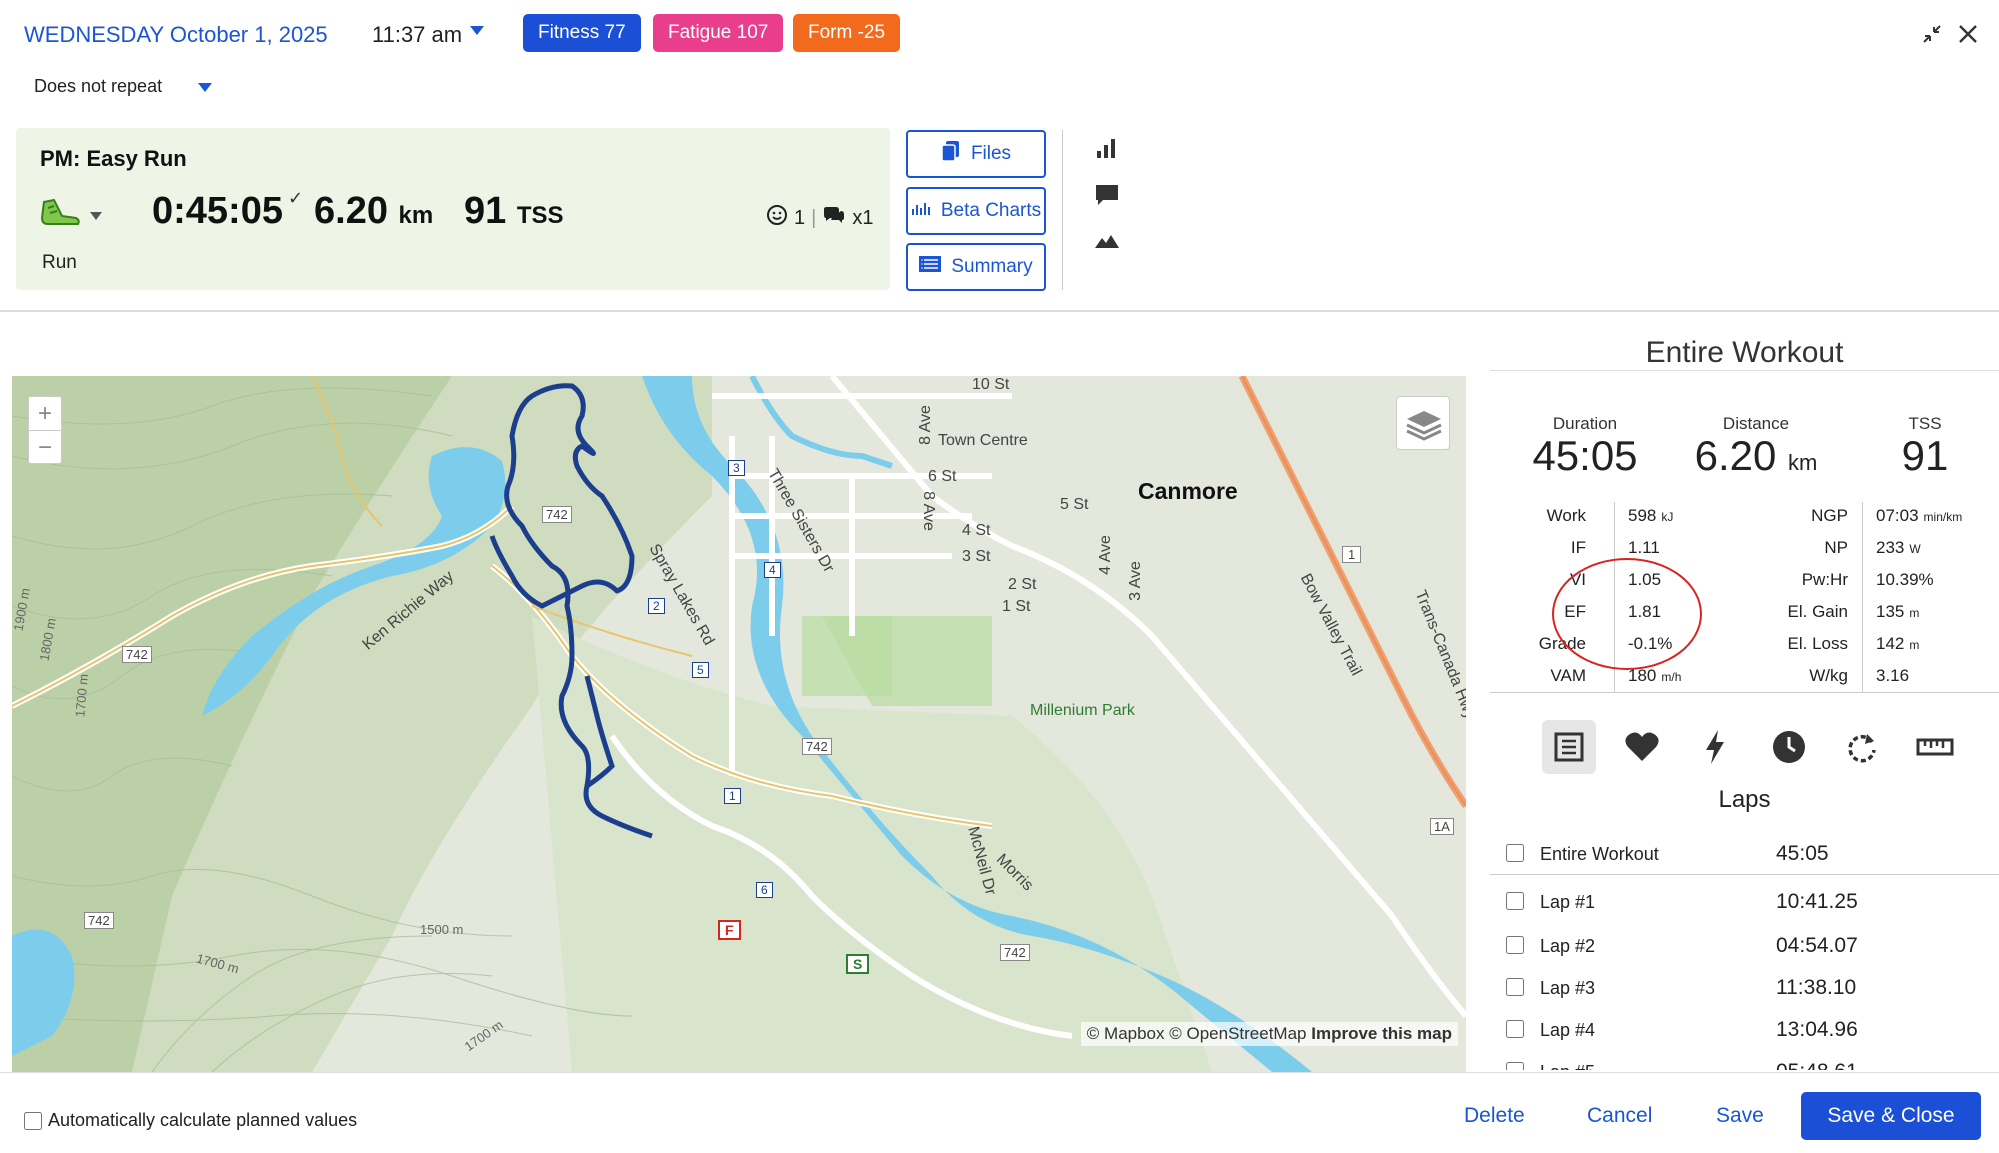  Describe the element at coordinates (1735, 455) in the screenshot. I see `distance-number: 6.20` at that location.